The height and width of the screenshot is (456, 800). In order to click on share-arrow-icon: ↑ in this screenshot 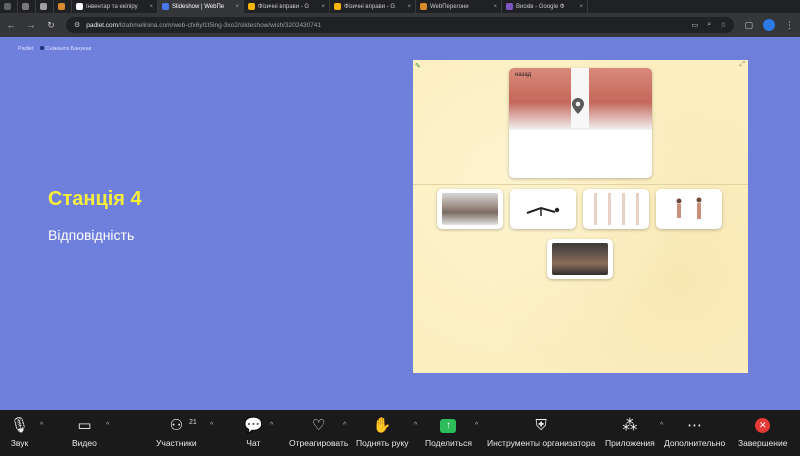, I will do `click(448, 426)`.